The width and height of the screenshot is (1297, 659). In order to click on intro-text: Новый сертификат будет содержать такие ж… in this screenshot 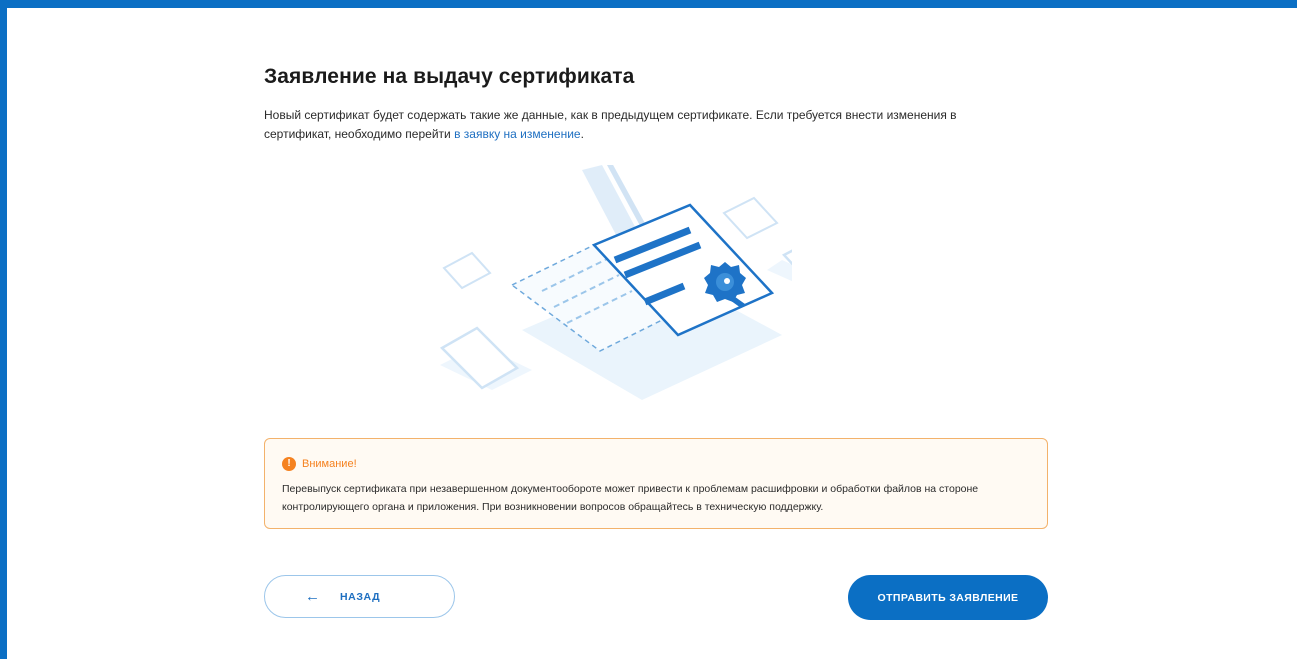, I will do `click(644, 125)`.